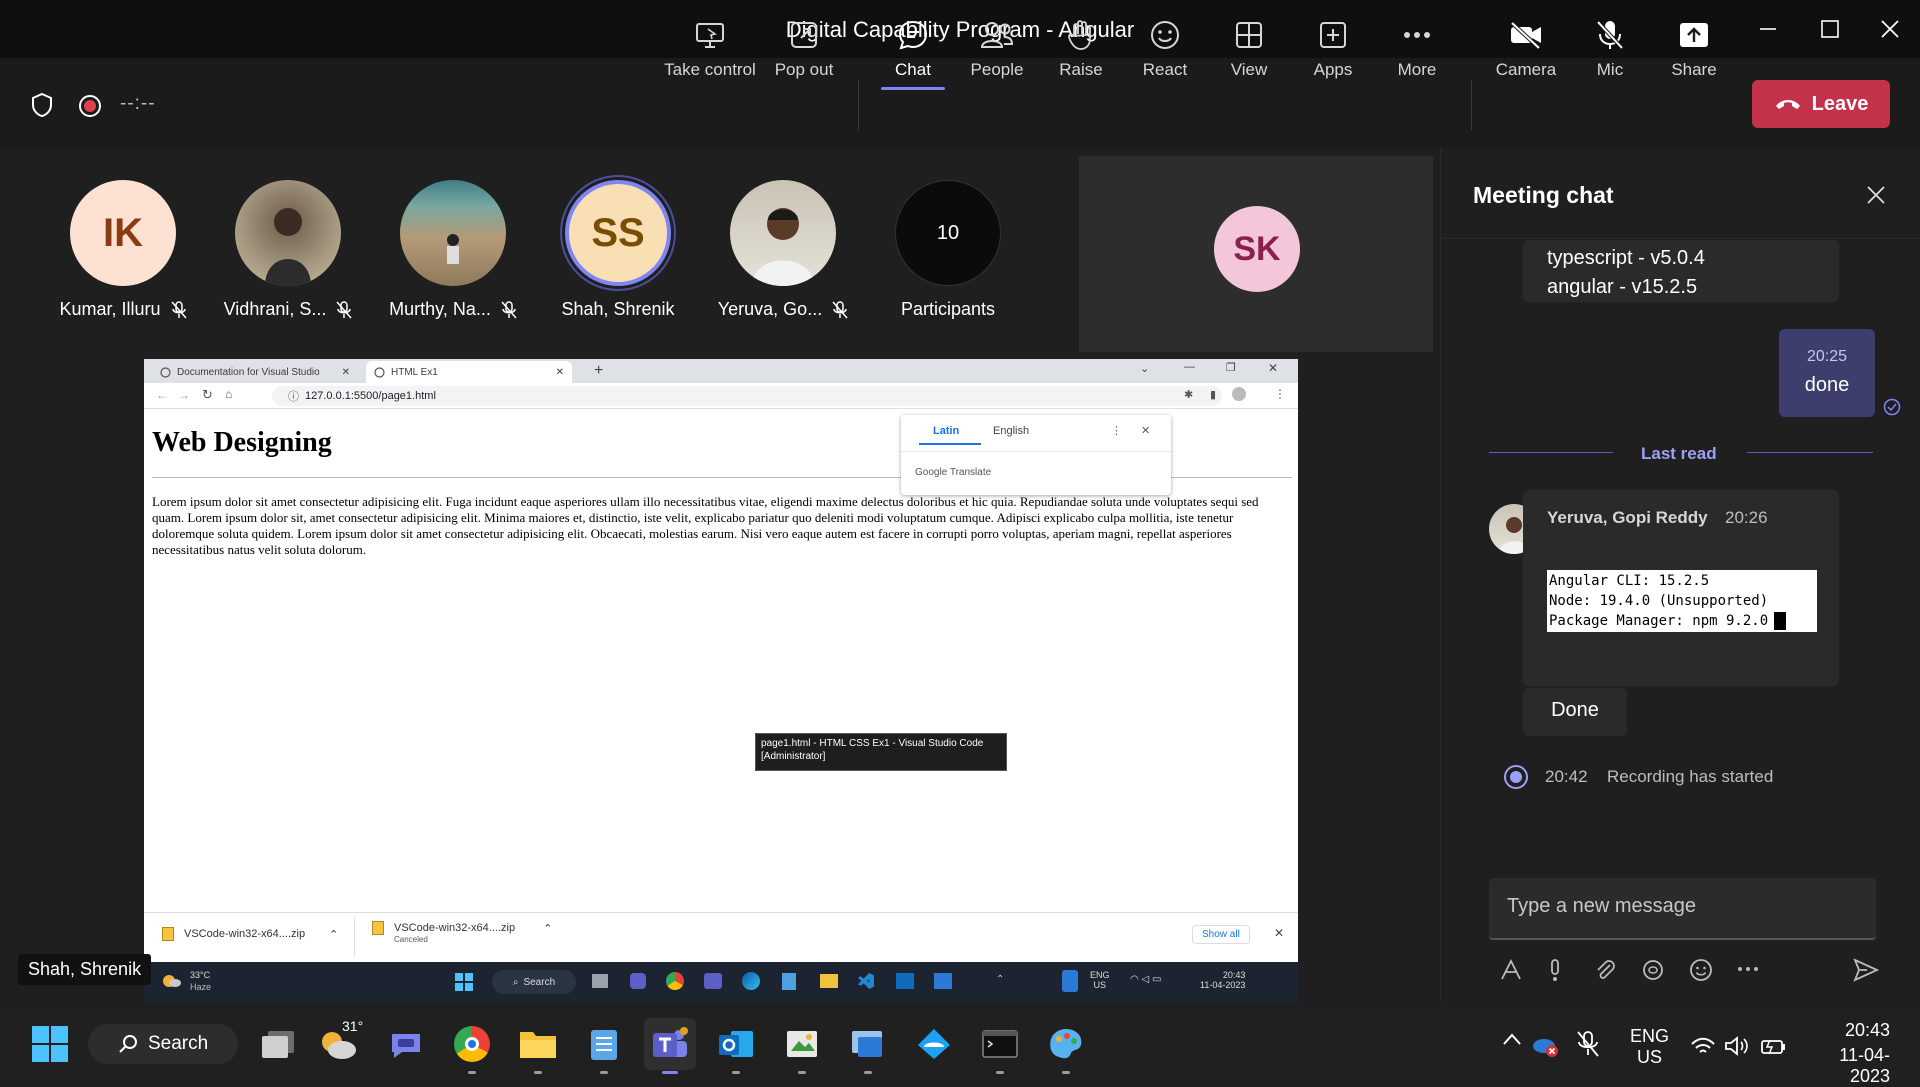 The image size is (1920, 1087). I want to click on download-item: VSCode-win32-x64....zip ⌃ Canceled, so click(462, 932).